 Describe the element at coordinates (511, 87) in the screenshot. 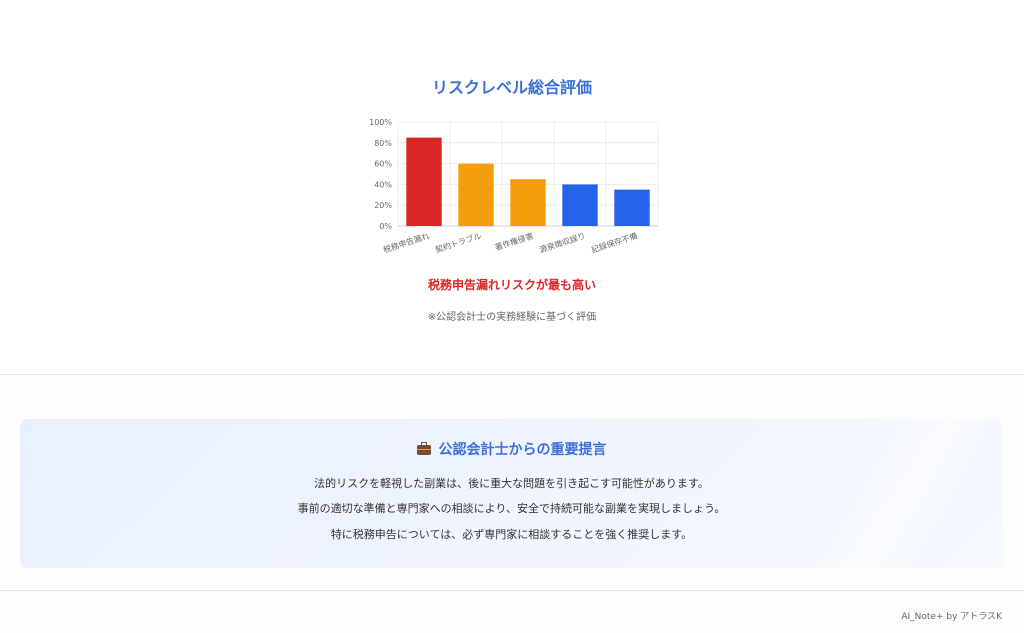

I see `chart-title: リスクレベル総合評価` at that location.